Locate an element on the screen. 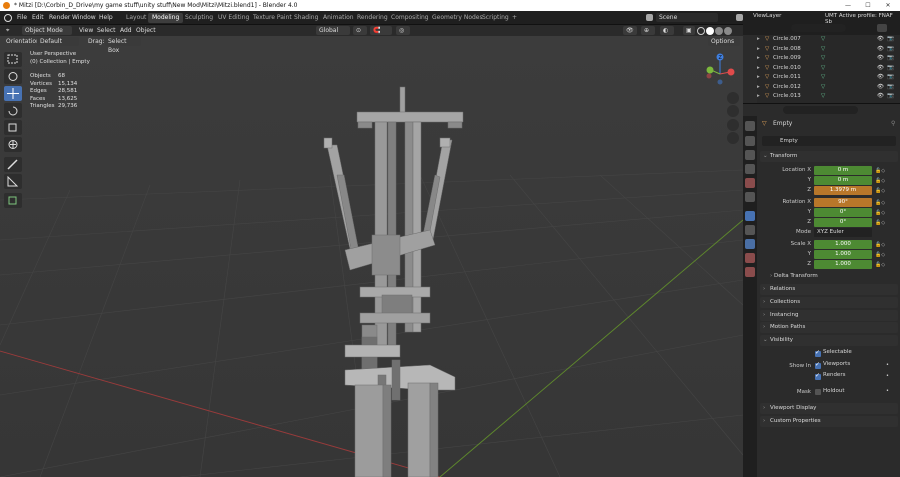  measure-tool is located at coordinates (13, 181).